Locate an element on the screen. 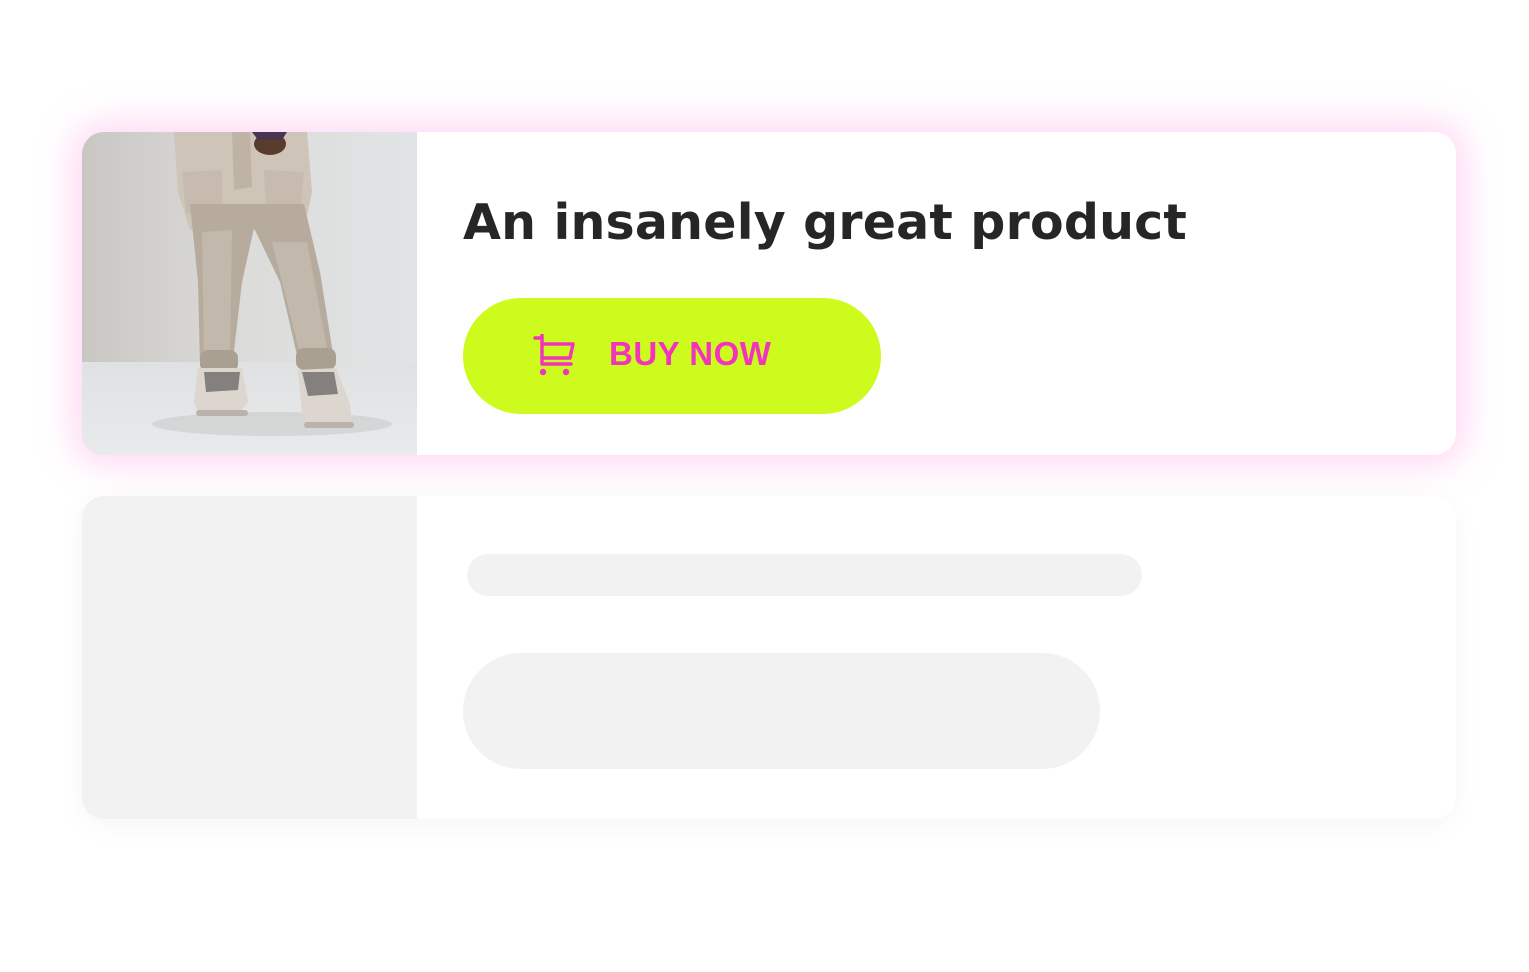  product-image is located at coordinates (249, 293).